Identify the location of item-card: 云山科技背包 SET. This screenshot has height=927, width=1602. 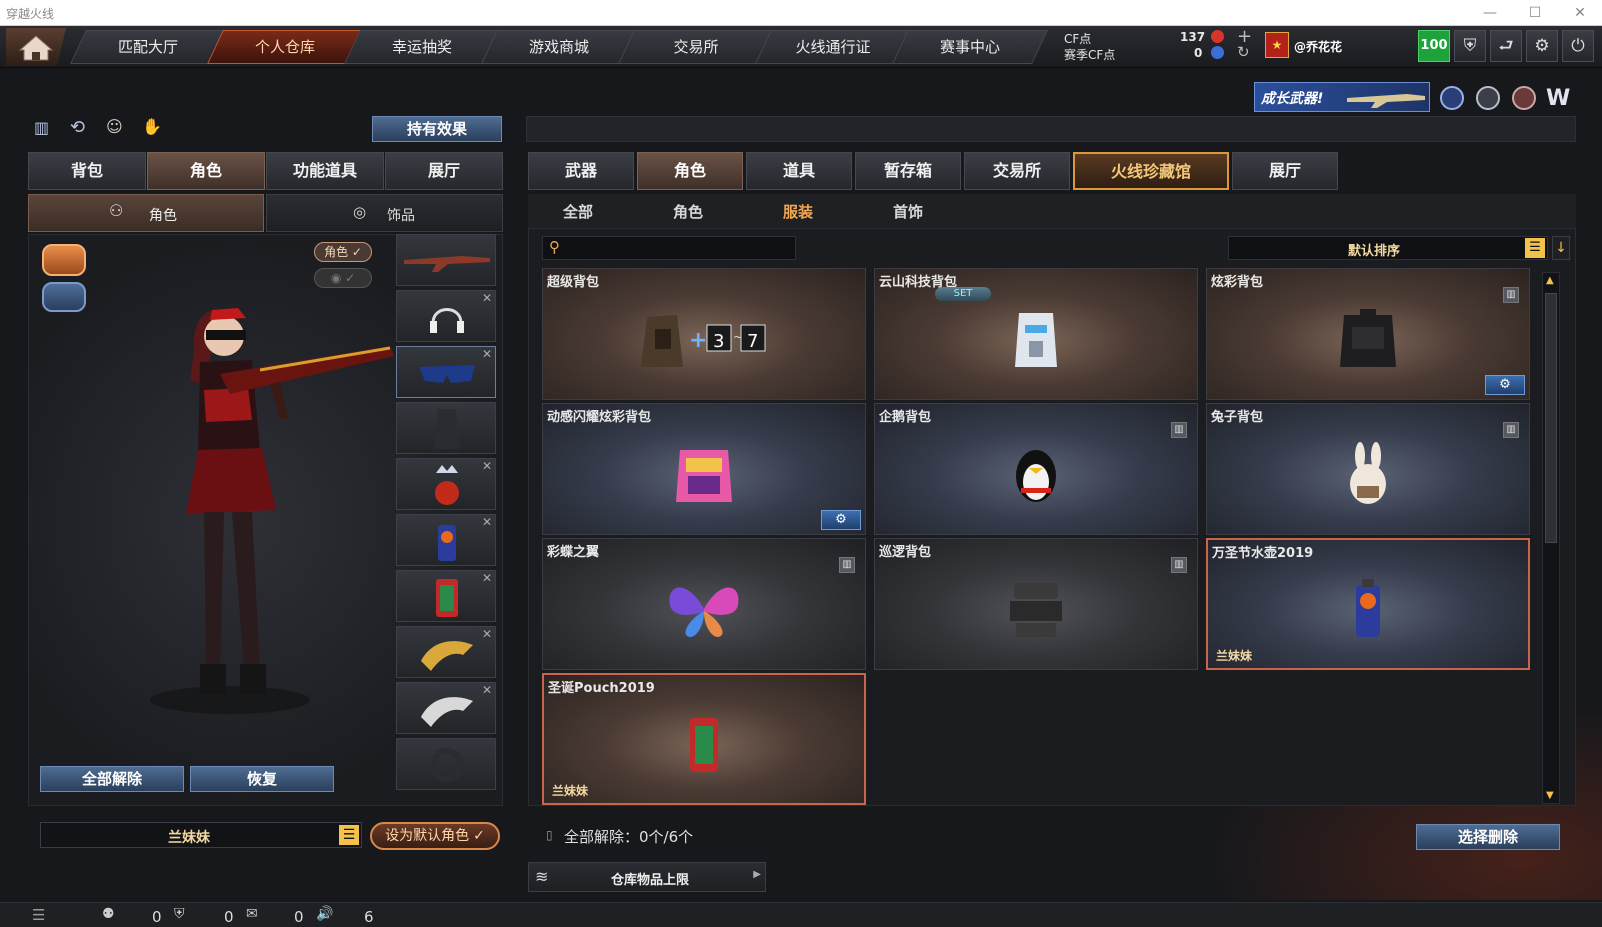
(1036, 334).